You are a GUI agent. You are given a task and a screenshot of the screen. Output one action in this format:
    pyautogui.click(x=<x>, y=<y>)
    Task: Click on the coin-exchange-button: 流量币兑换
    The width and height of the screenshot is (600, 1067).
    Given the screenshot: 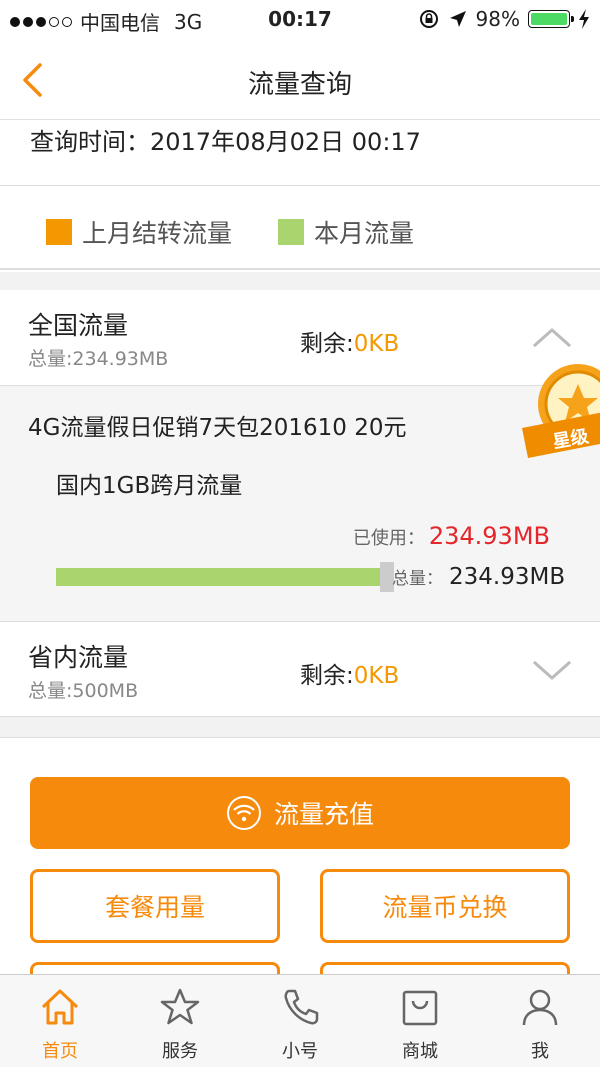 What is the action you would take?
    pyautogui.click(x=445, y=906)
    